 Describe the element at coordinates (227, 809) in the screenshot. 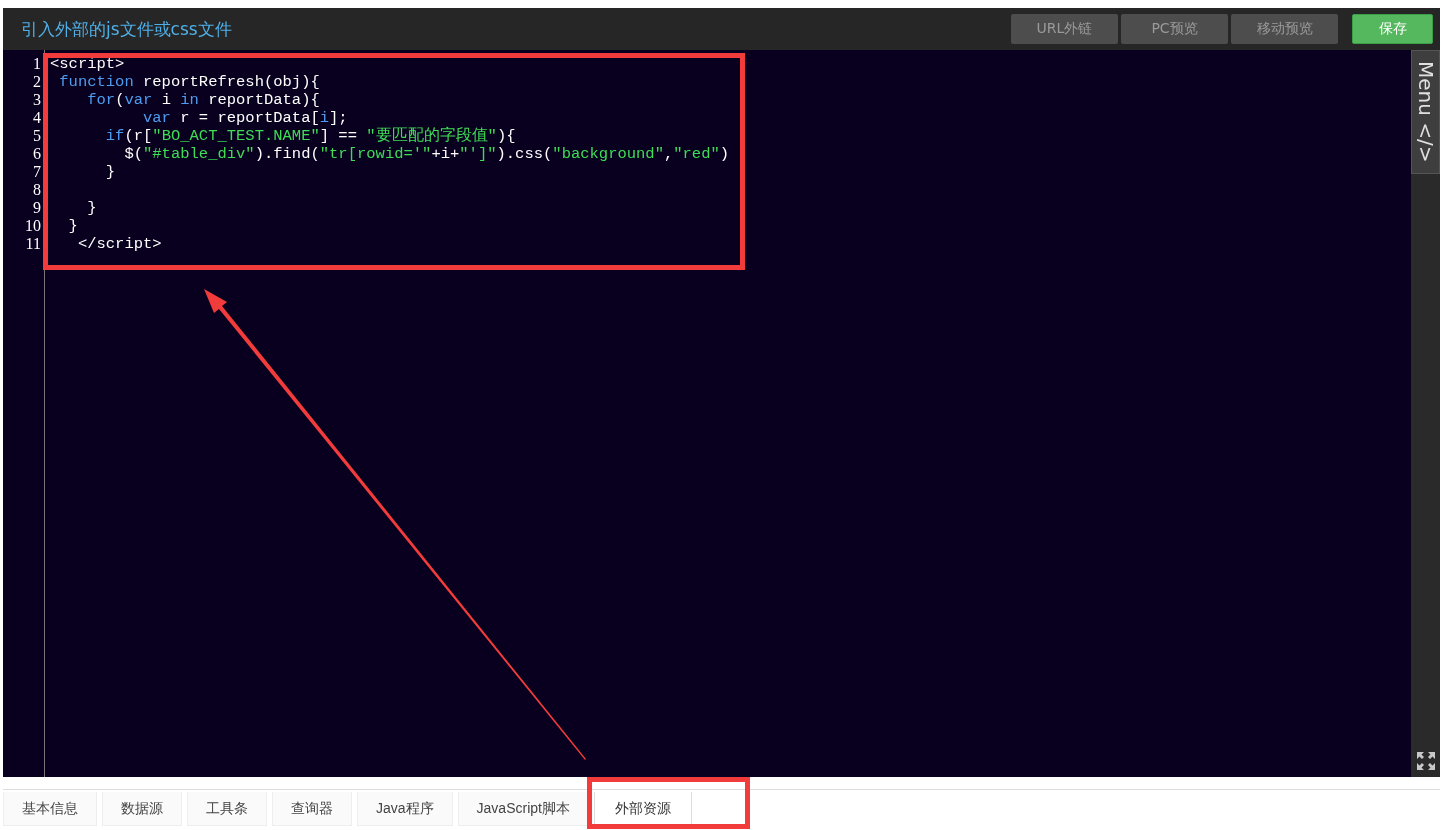

I see `tab: 工具条` at that location.